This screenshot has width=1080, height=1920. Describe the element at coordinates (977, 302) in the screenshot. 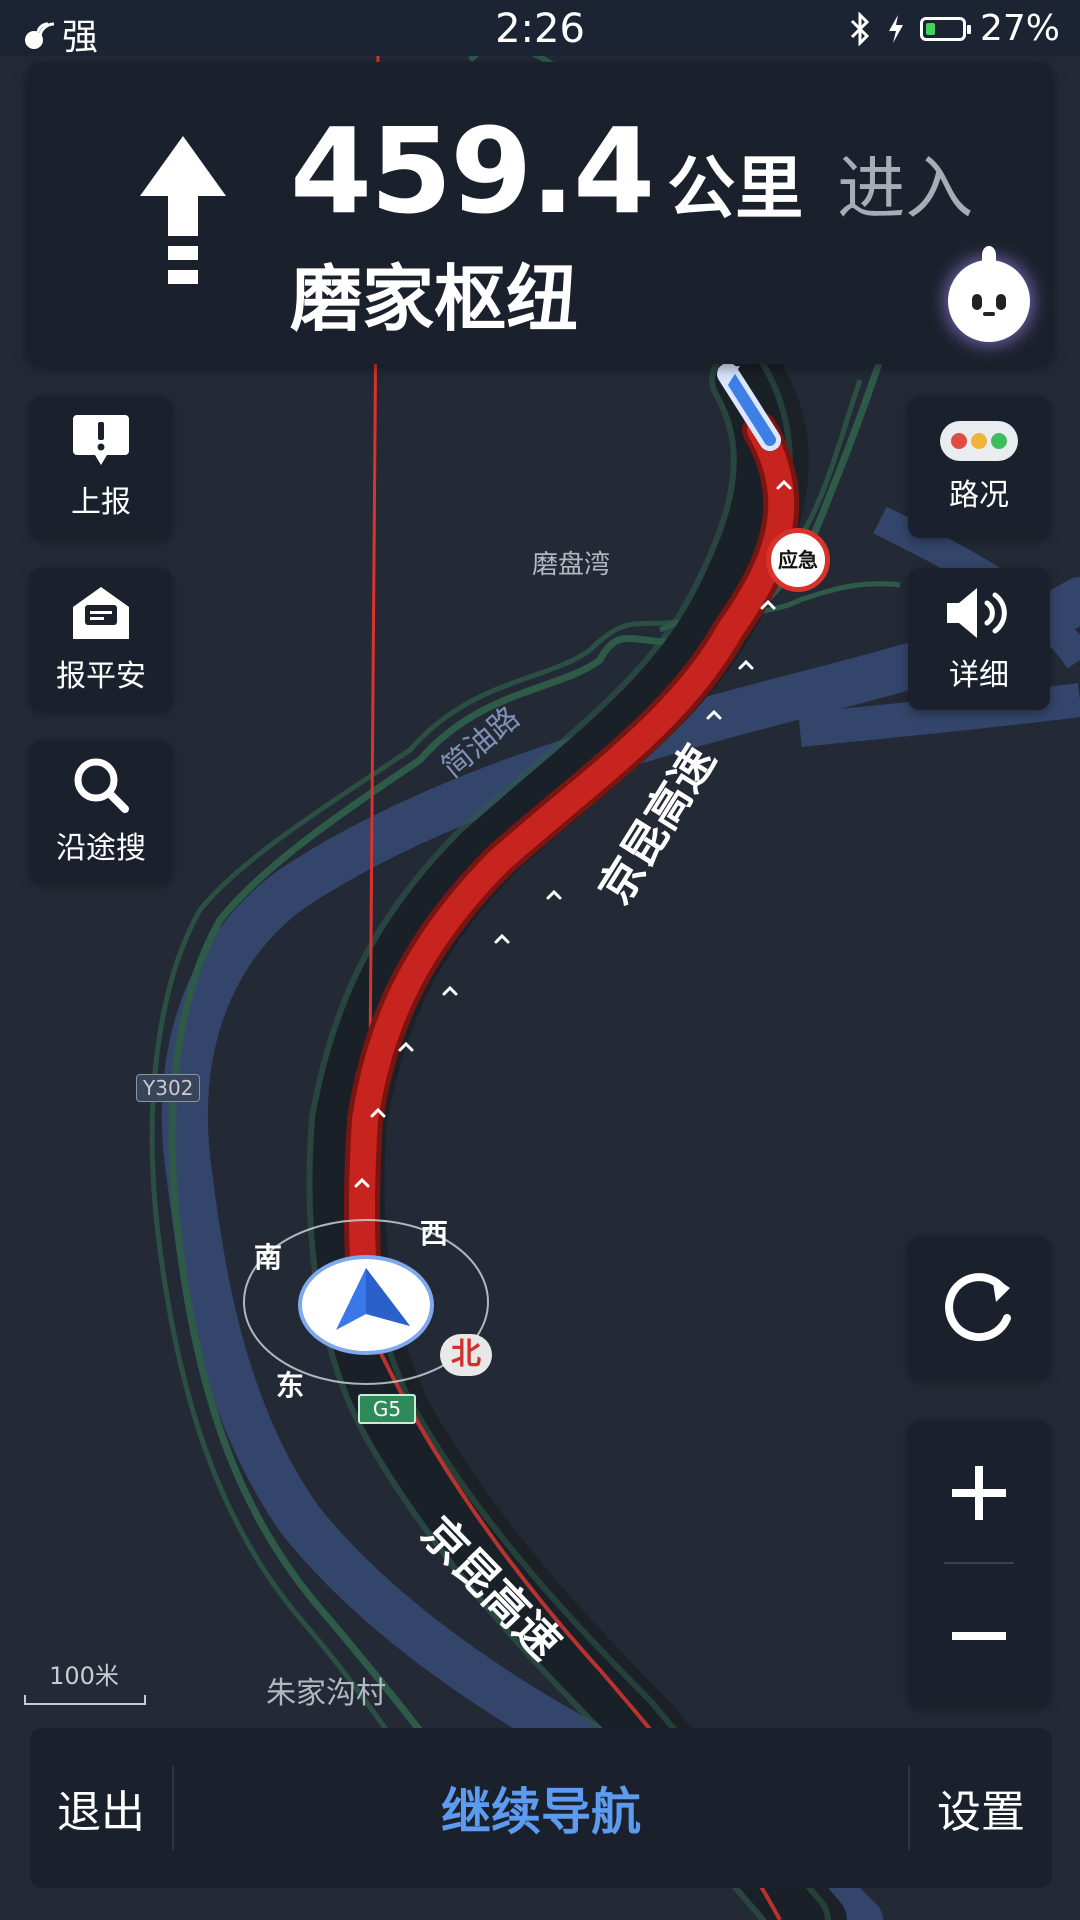

I see `assistant-eye-left` at that location.